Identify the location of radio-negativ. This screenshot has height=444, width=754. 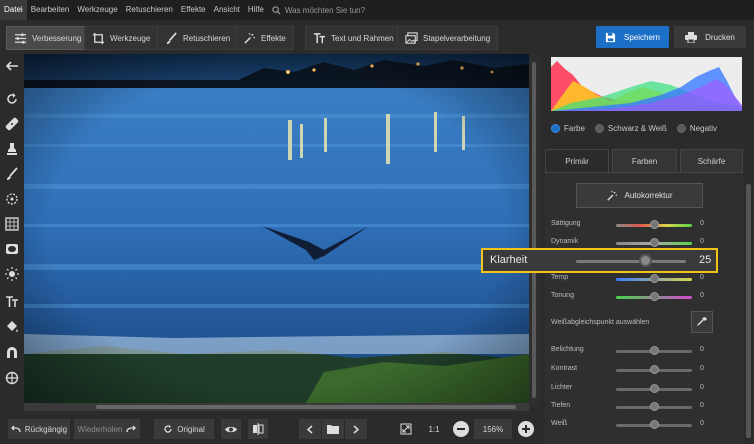
(681, 128).